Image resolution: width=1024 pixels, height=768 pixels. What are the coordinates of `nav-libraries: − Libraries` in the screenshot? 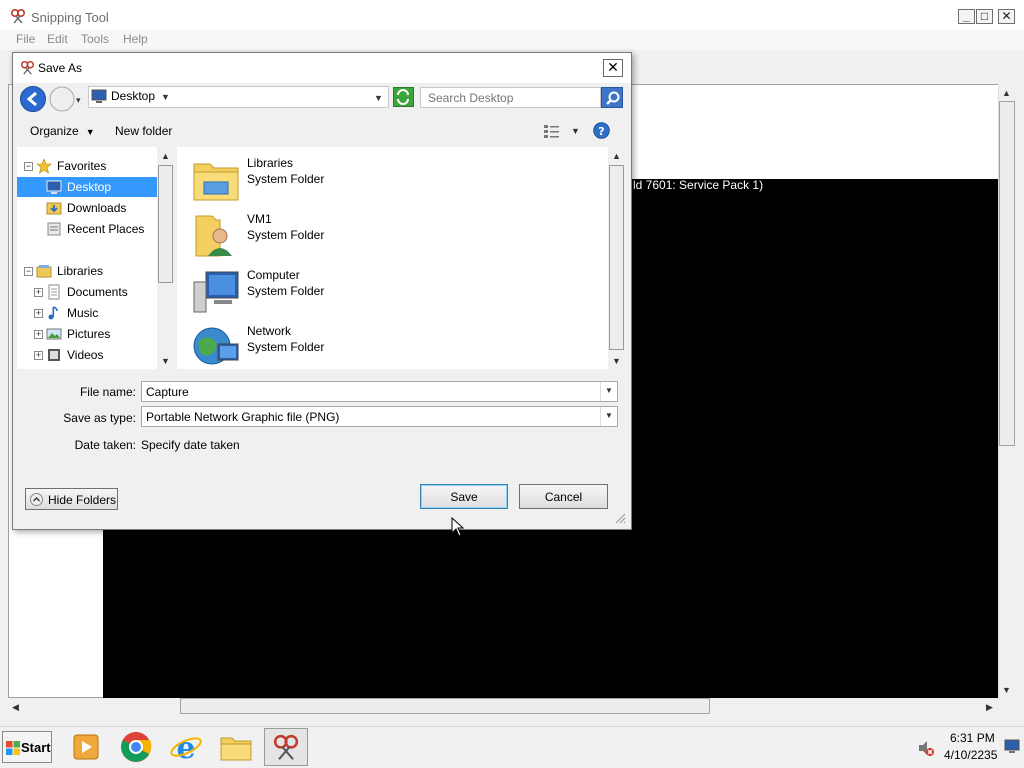 It's located at (87, 271).